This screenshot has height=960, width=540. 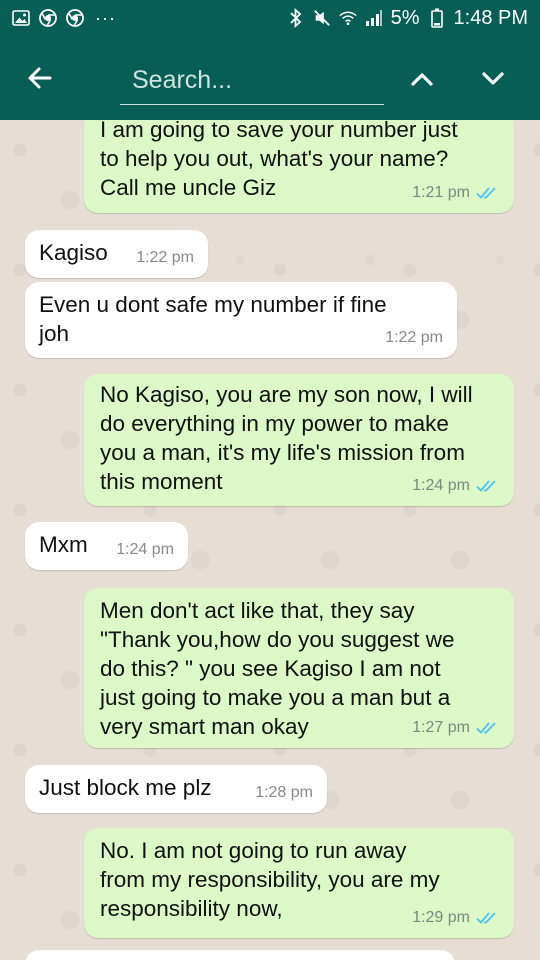 I want to click on status-time: 1:48 PM, so click(x=490, y=17).